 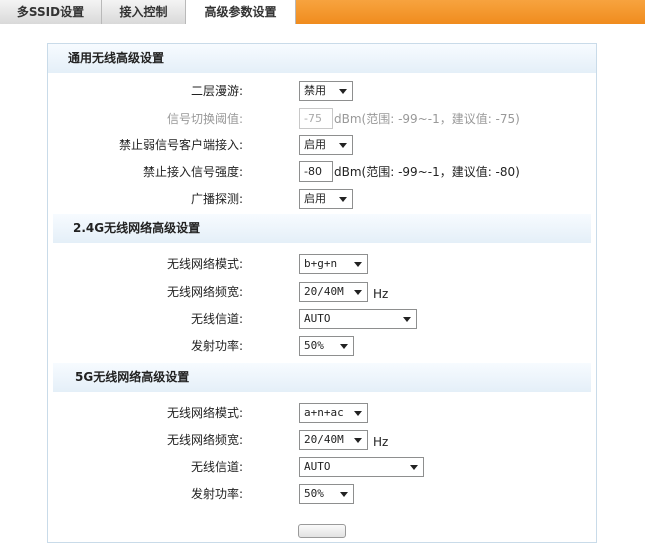 What do you see at coordinates (381, 442) in the screenshot?
I see `5g-bandwidth-unit: Hz` at bounding box center [381, 442].